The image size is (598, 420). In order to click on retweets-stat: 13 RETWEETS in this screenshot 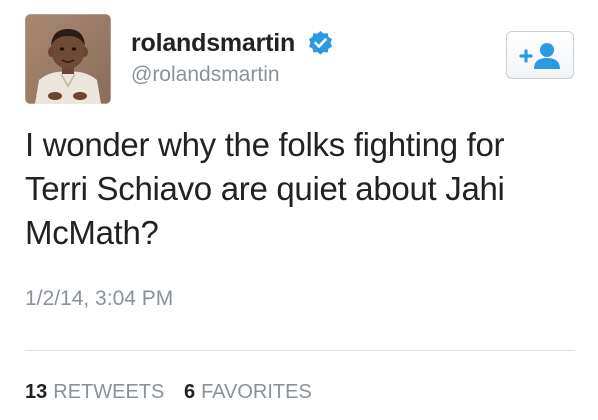, I will do `click(94, 392)`.